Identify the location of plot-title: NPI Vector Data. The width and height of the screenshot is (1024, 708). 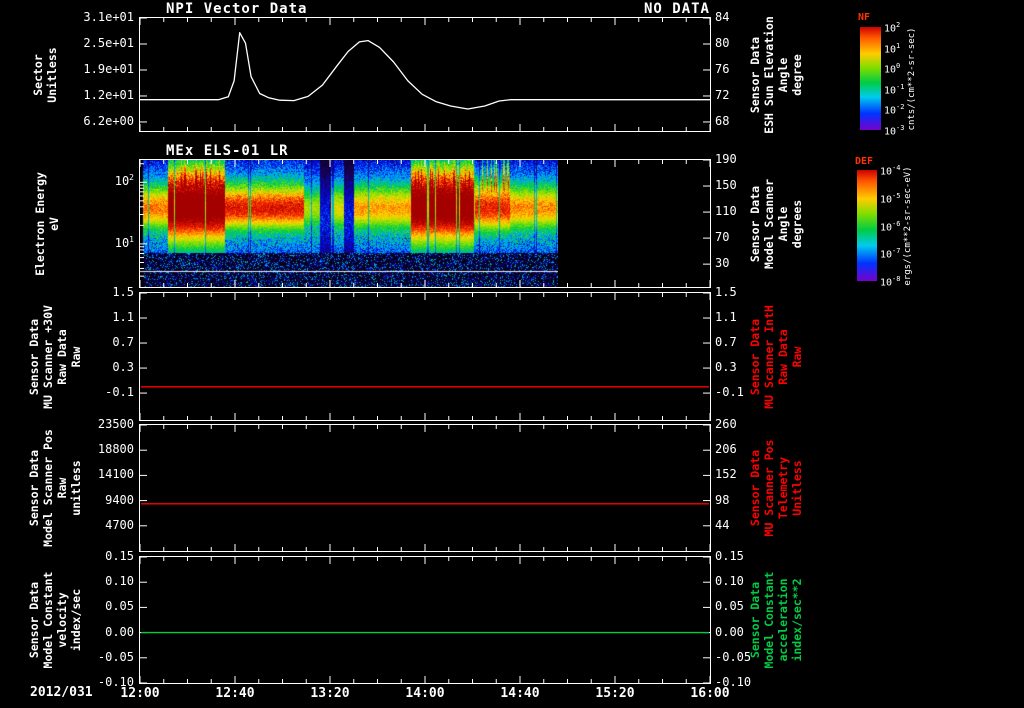
(237, 9).